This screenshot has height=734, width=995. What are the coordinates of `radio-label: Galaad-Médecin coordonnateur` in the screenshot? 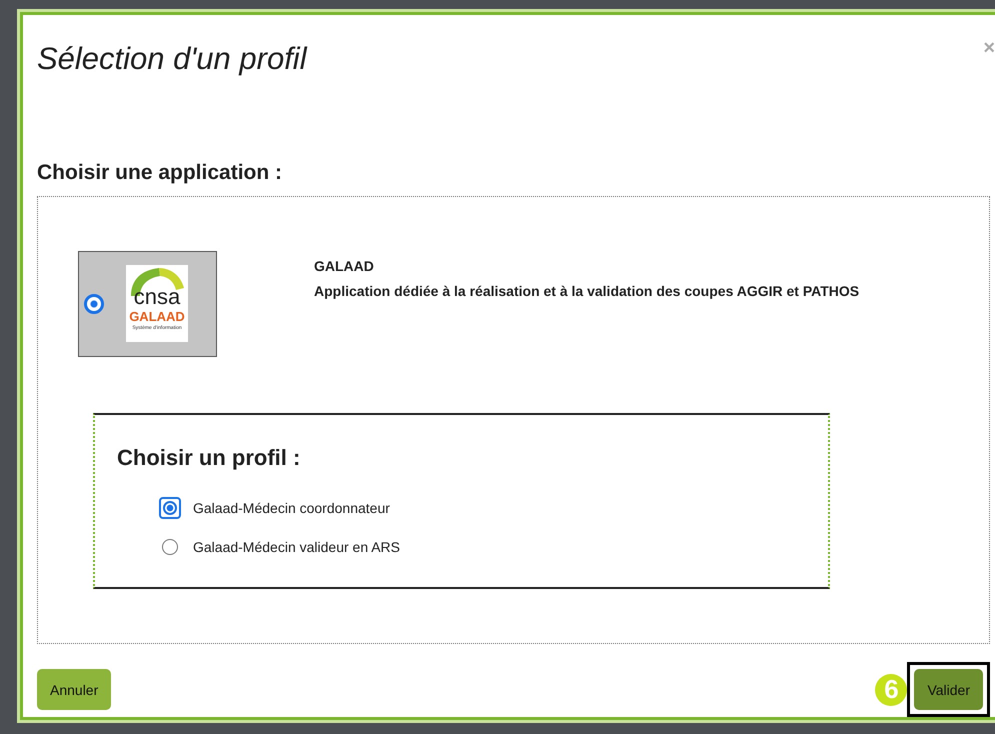 It's located at (291, 508).